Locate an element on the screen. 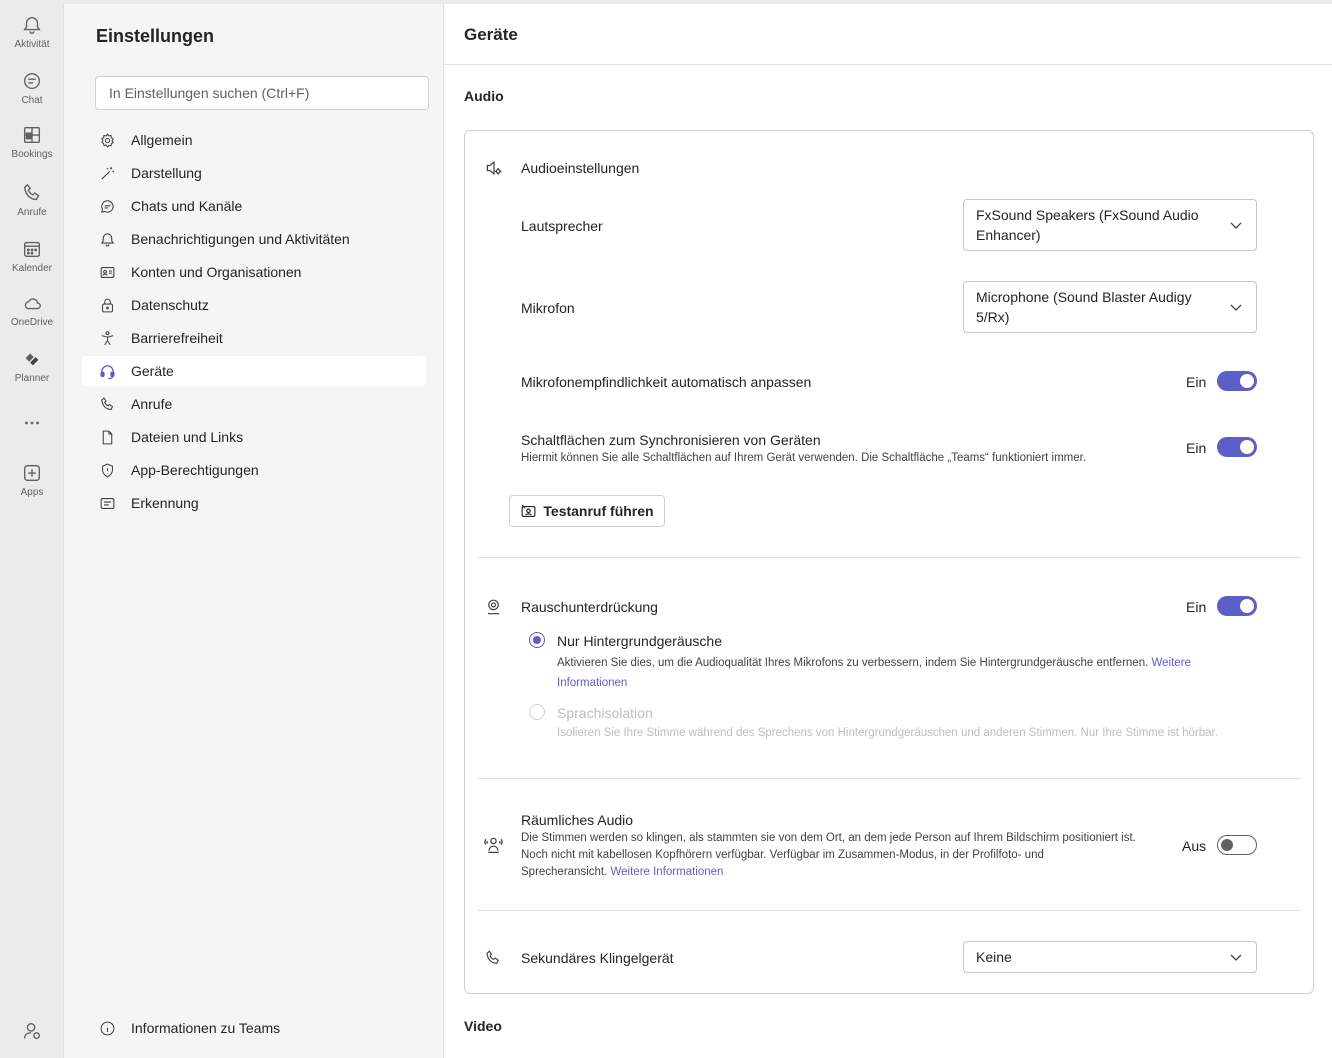  mic-dropdown: Microphone (Sound Blaster Audigy 5/Rx) is located at coordinates (1110, 307).